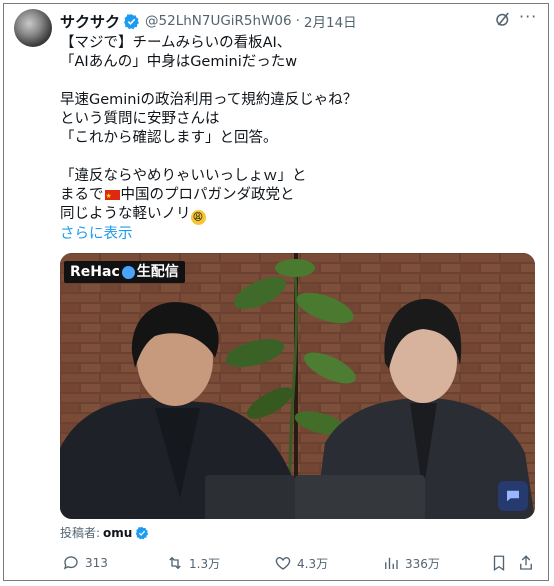 This screenshot has width=554, height=586. I want to click on view-count: 336万, so click(422, 563).